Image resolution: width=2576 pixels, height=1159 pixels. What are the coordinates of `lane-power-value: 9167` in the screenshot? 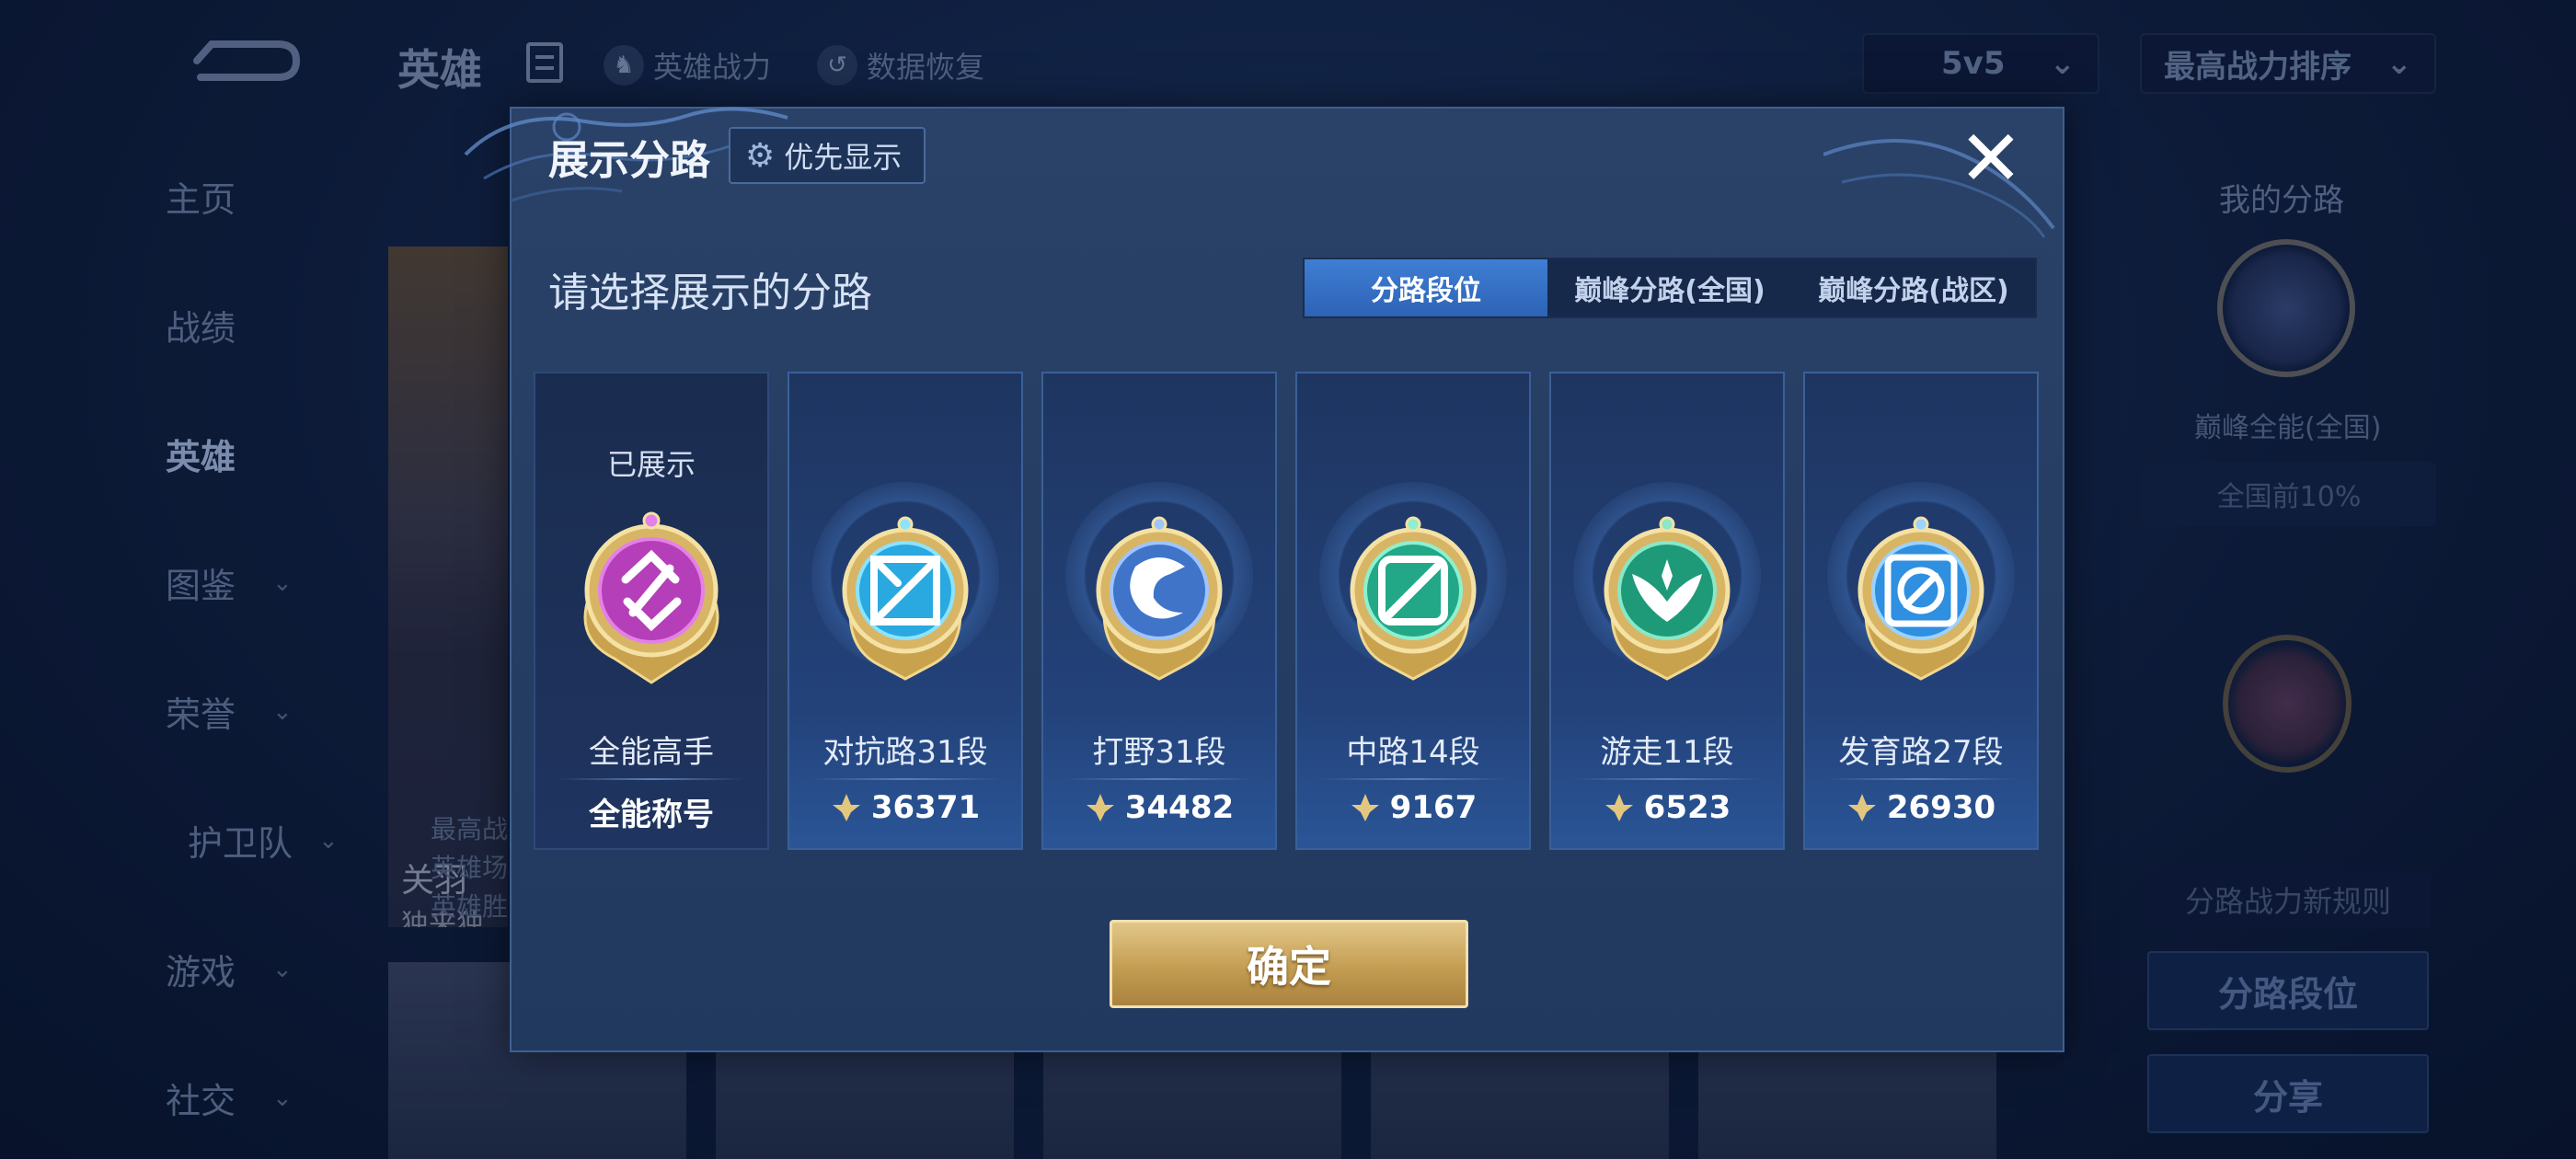 It's located at (1413, 807).